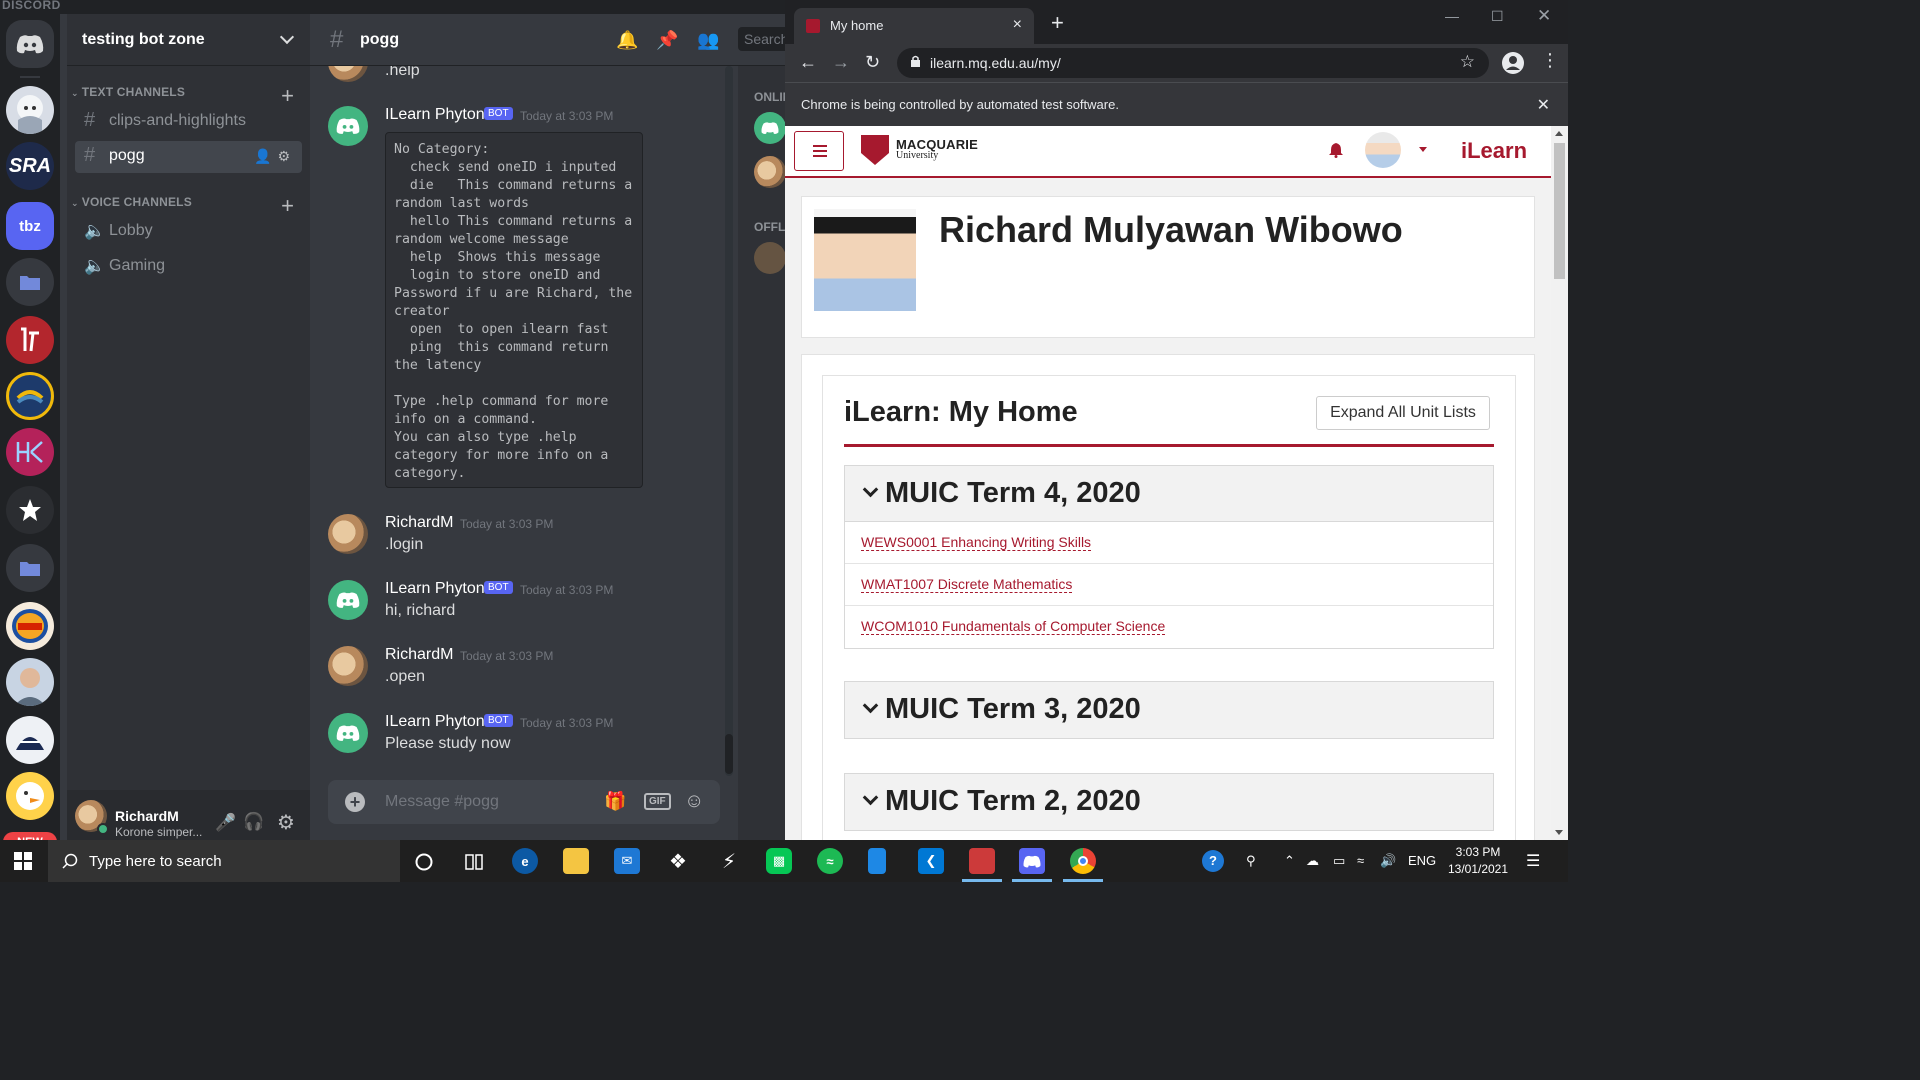  Describe the element at coordinates (1213, 861) in the screenshot. I see `help-icon: ?` at that location.